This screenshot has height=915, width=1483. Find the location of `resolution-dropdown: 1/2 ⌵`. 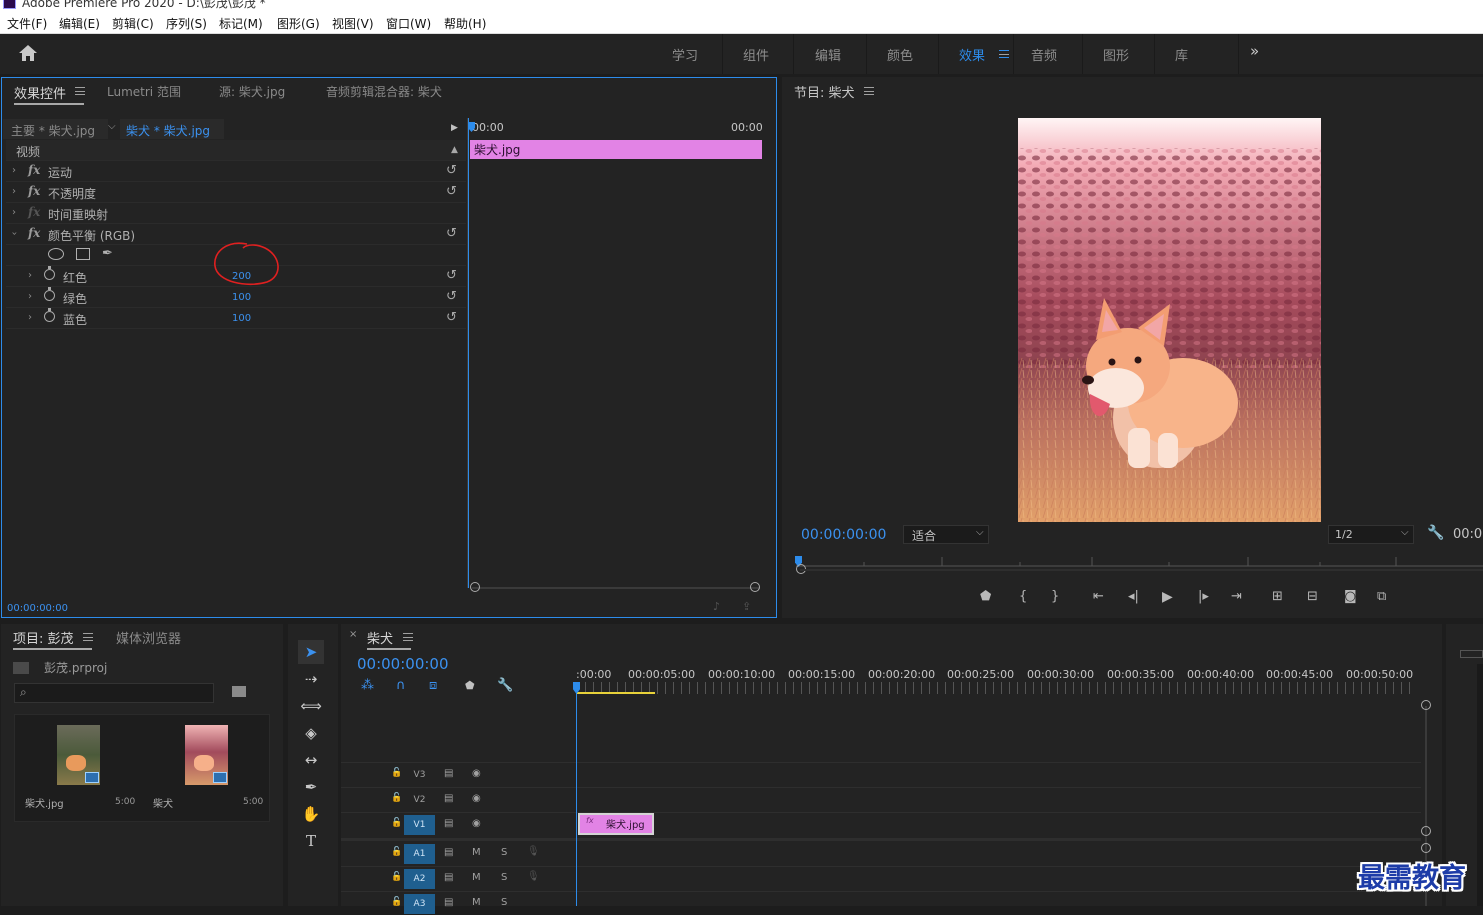

resolution-dropdown: 1/2 ⌵ is located at coordinates (1371, 534).